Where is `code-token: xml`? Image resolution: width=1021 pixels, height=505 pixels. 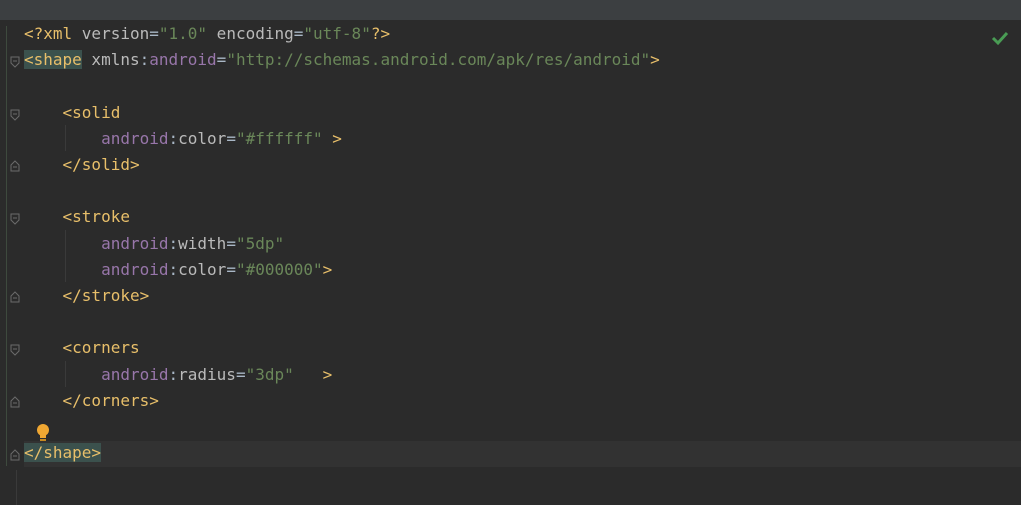 code-token: xml is located at coordinates (62, 33).